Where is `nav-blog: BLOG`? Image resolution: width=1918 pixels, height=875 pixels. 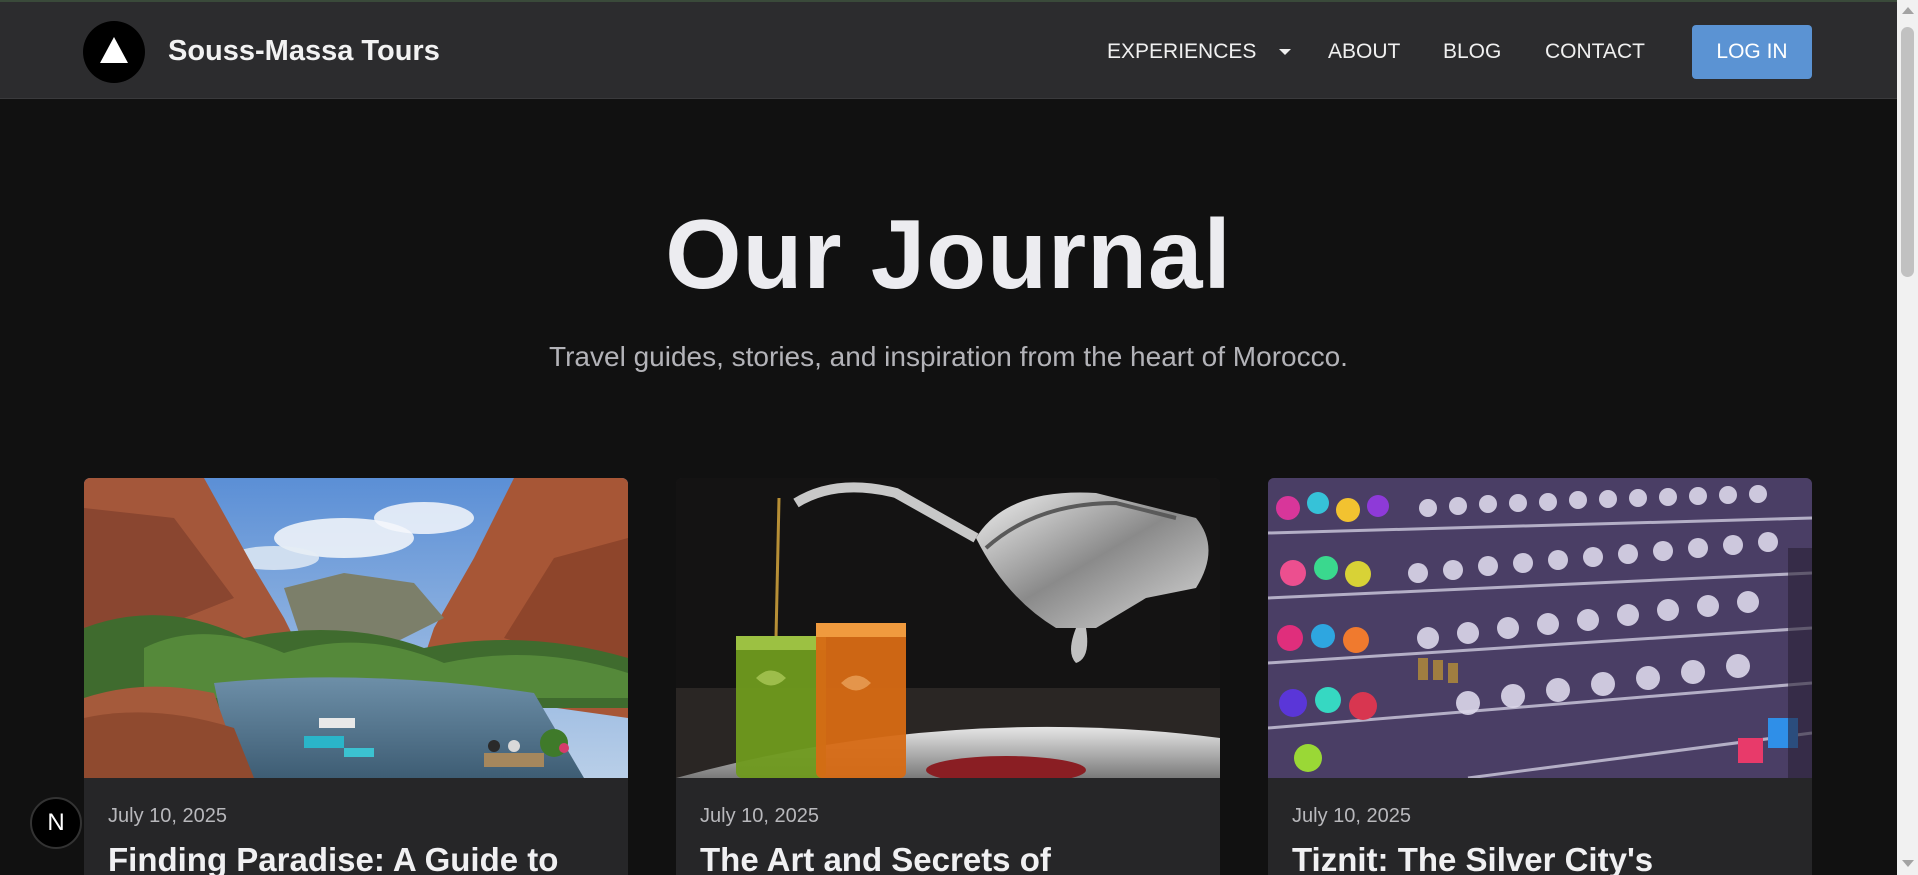
nav-blog: BLOG is located at coordinates (1472, 52).